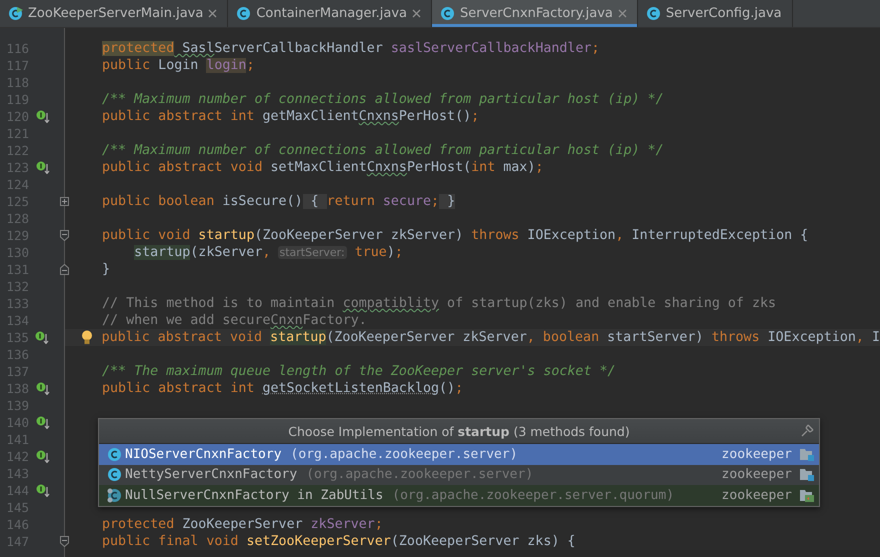  I want to click on code-line: startup(zkServer, startServer: true);, so click(268, 252).